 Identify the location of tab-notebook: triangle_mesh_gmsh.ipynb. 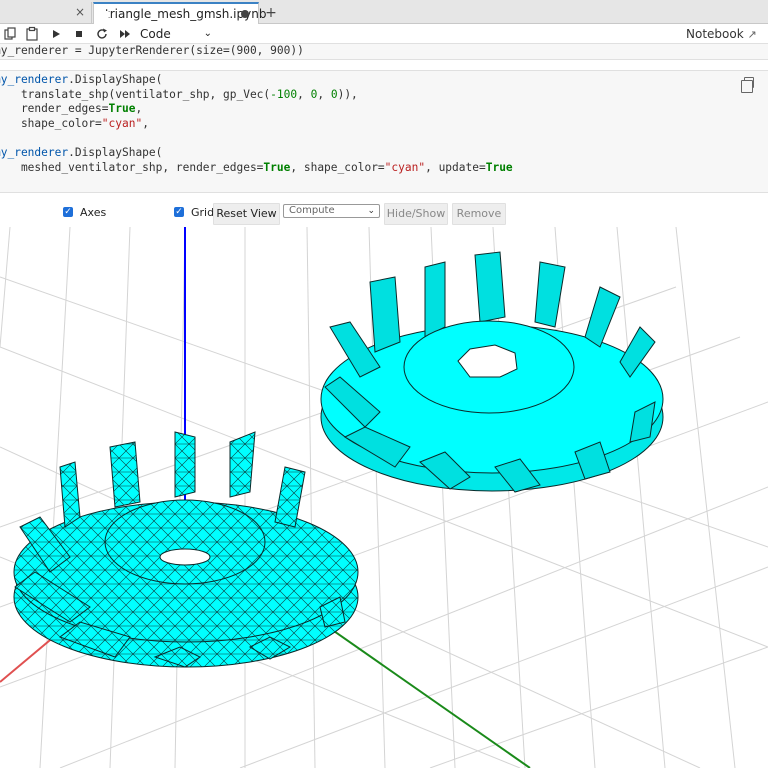
(179, 13).